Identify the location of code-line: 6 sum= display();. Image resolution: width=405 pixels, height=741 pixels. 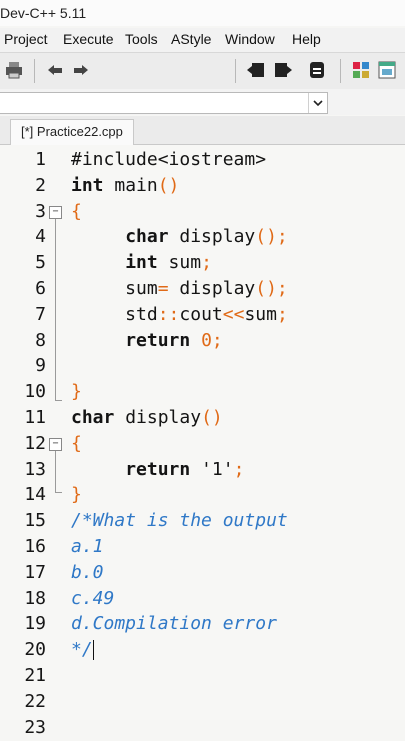
(202, 289).